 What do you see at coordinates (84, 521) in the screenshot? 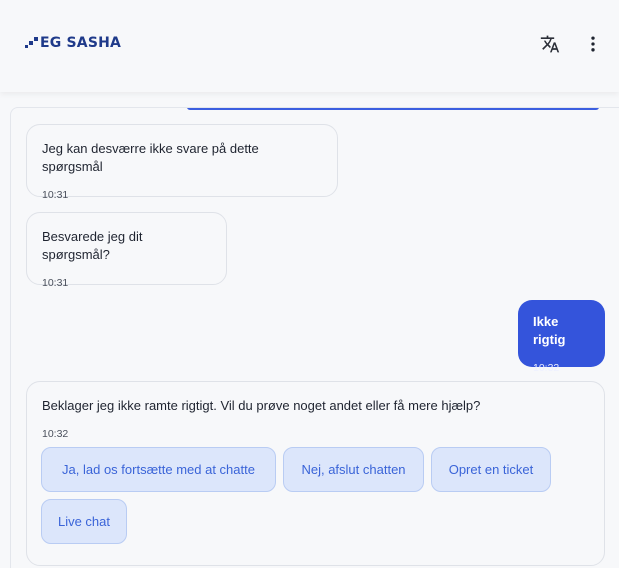
I see `option-live-chat-button: Live chat` at bounding box center [84, 521].